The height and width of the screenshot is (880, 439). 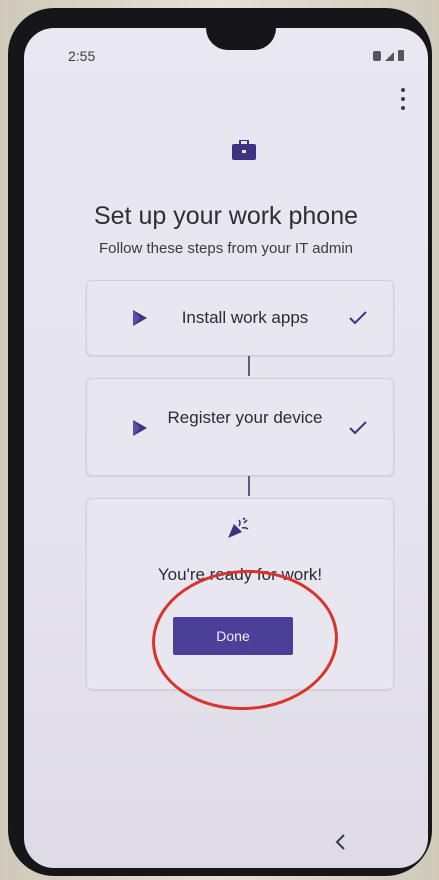 I want to click on step-label: Install work apps, so click(x=245, y=317).